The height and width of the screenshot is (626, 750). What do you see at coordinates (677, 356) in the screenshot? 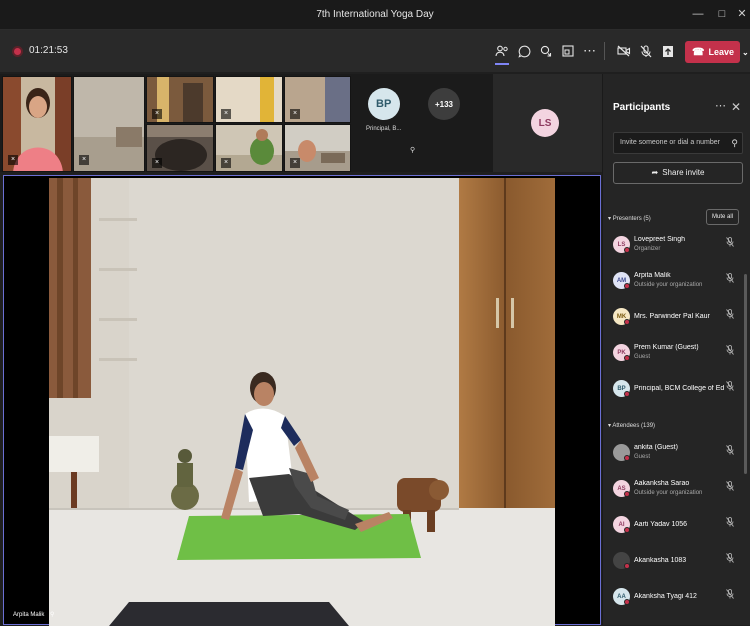
I see `participant-row: PK Prem Kumar (Guest) Guest` at bounding box center [677, 356].